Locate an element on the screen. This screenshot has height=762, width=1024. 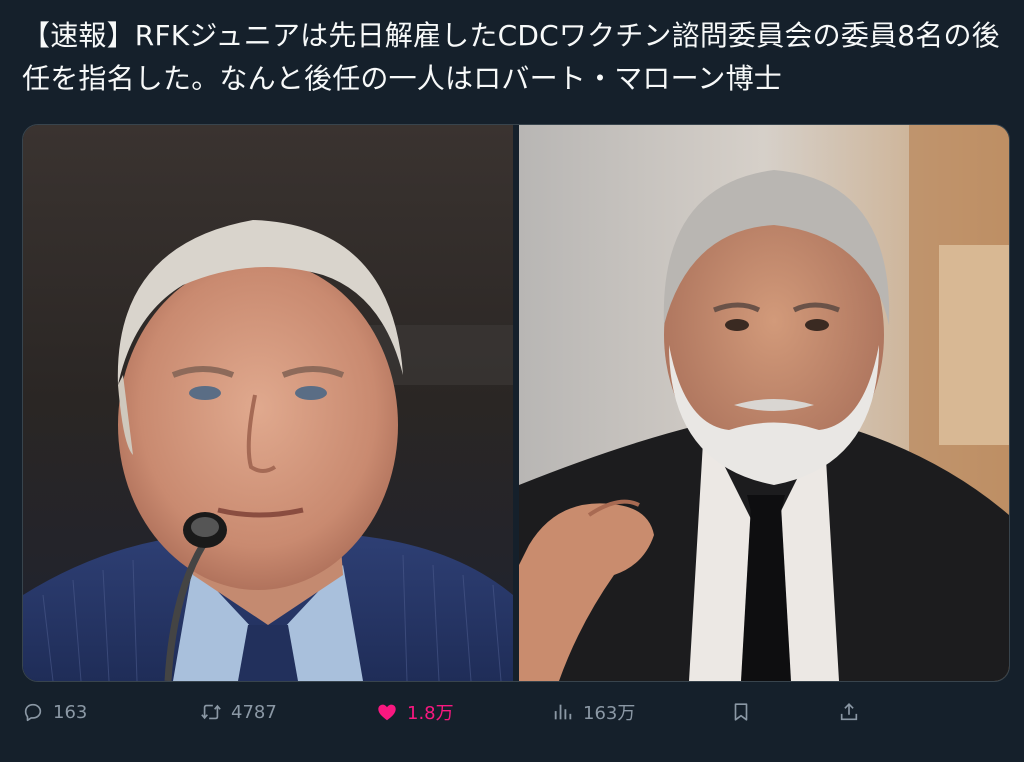
heart-icon is located at coordinates (387, 712).